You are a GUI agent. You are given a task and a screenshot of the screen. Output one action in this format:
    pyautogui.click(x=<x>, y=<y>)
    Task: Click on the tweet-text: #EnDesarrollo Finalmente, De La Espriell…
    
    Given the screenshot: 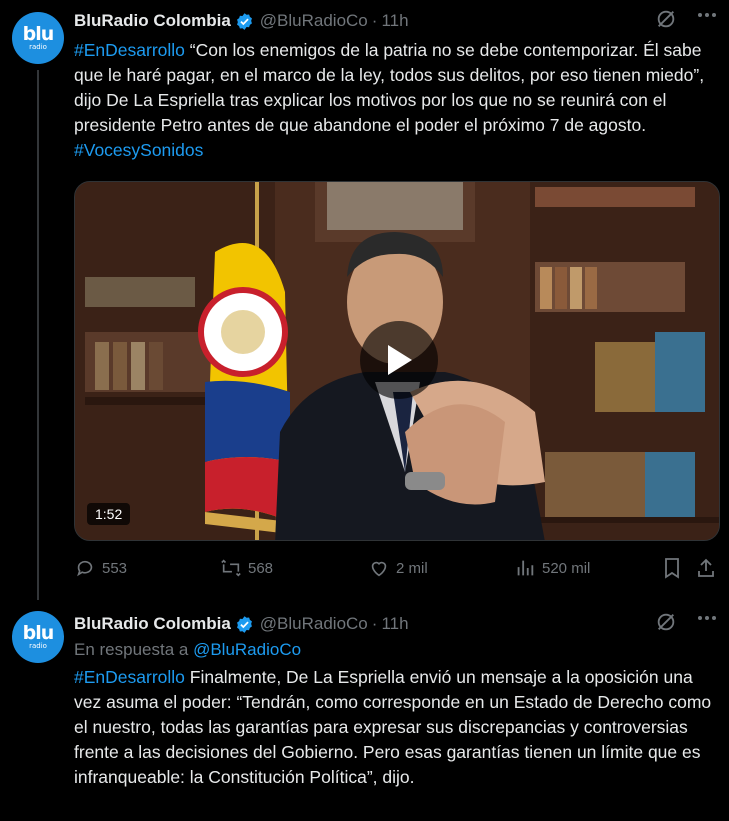 What is the action you would take?
    pyautogui.click(x=394, y=727)
    